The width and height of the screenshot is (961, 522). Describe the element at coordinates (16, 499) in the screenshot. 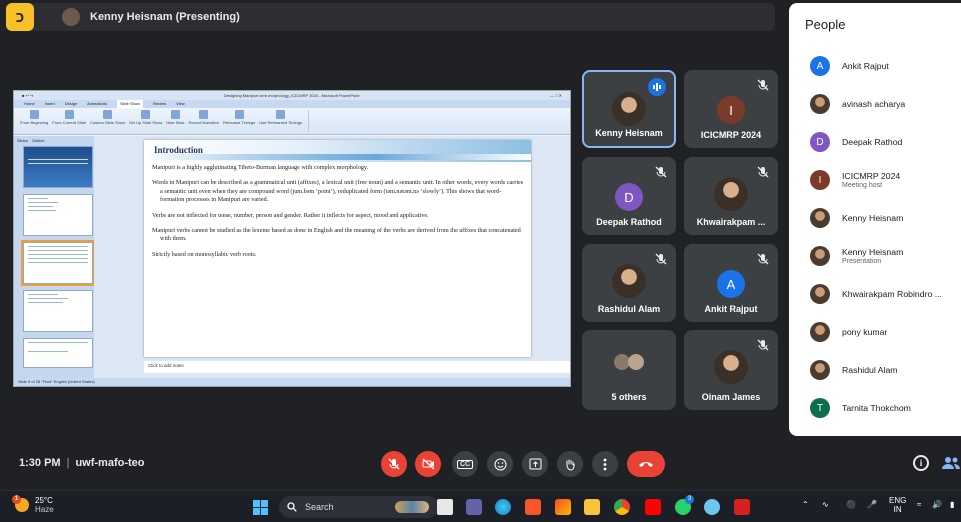

I see `weather-badge: 1` at that location.